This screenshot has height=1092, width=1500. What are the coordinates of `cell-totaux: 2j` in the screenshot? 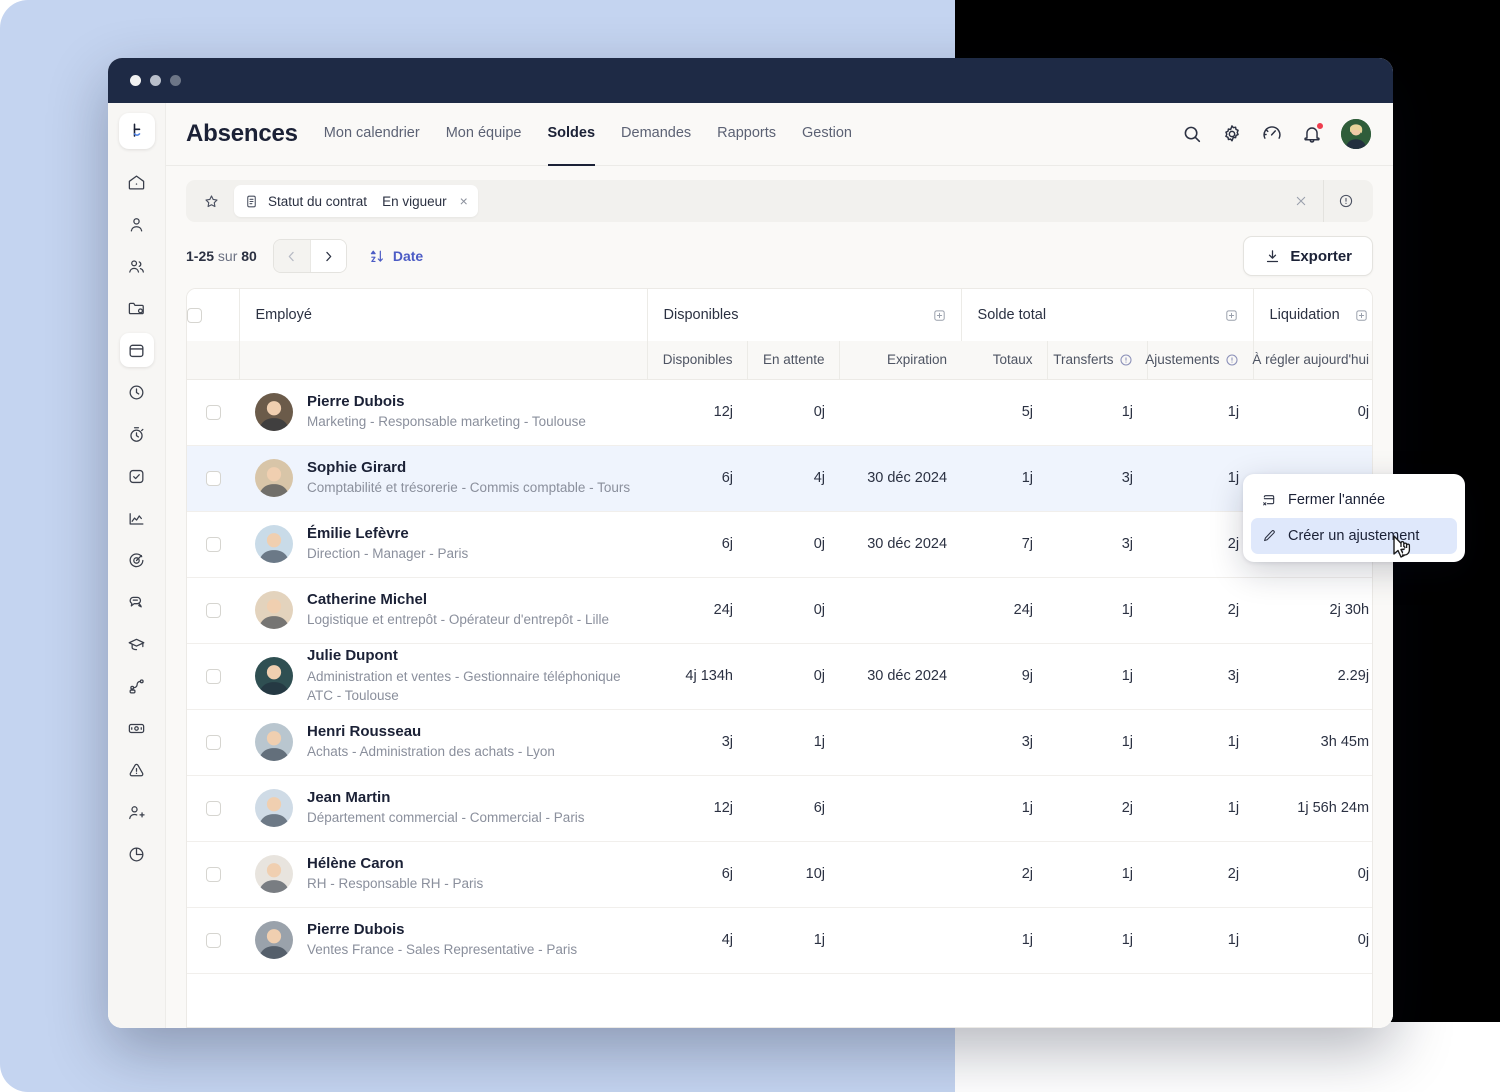 It's located at (1027, 874).